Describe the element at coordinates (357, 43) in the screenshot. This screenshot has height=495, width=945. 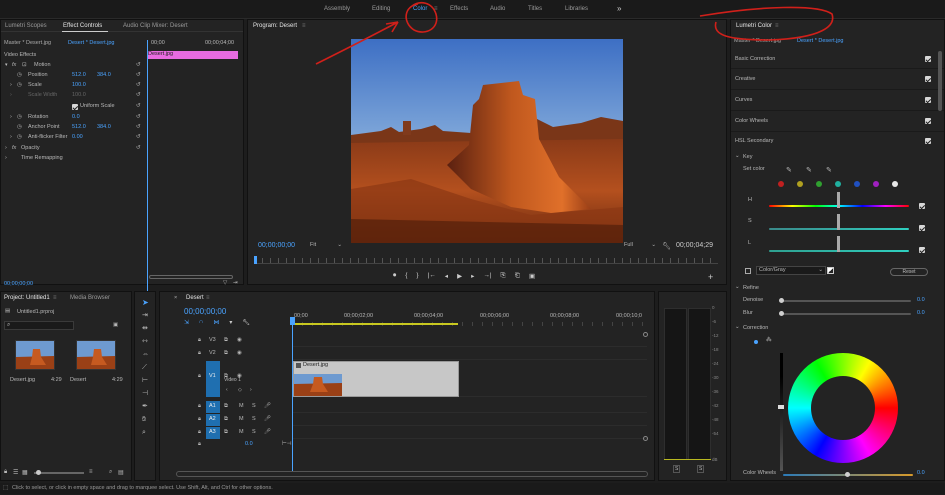
I see `annotation-arrow` at that location.